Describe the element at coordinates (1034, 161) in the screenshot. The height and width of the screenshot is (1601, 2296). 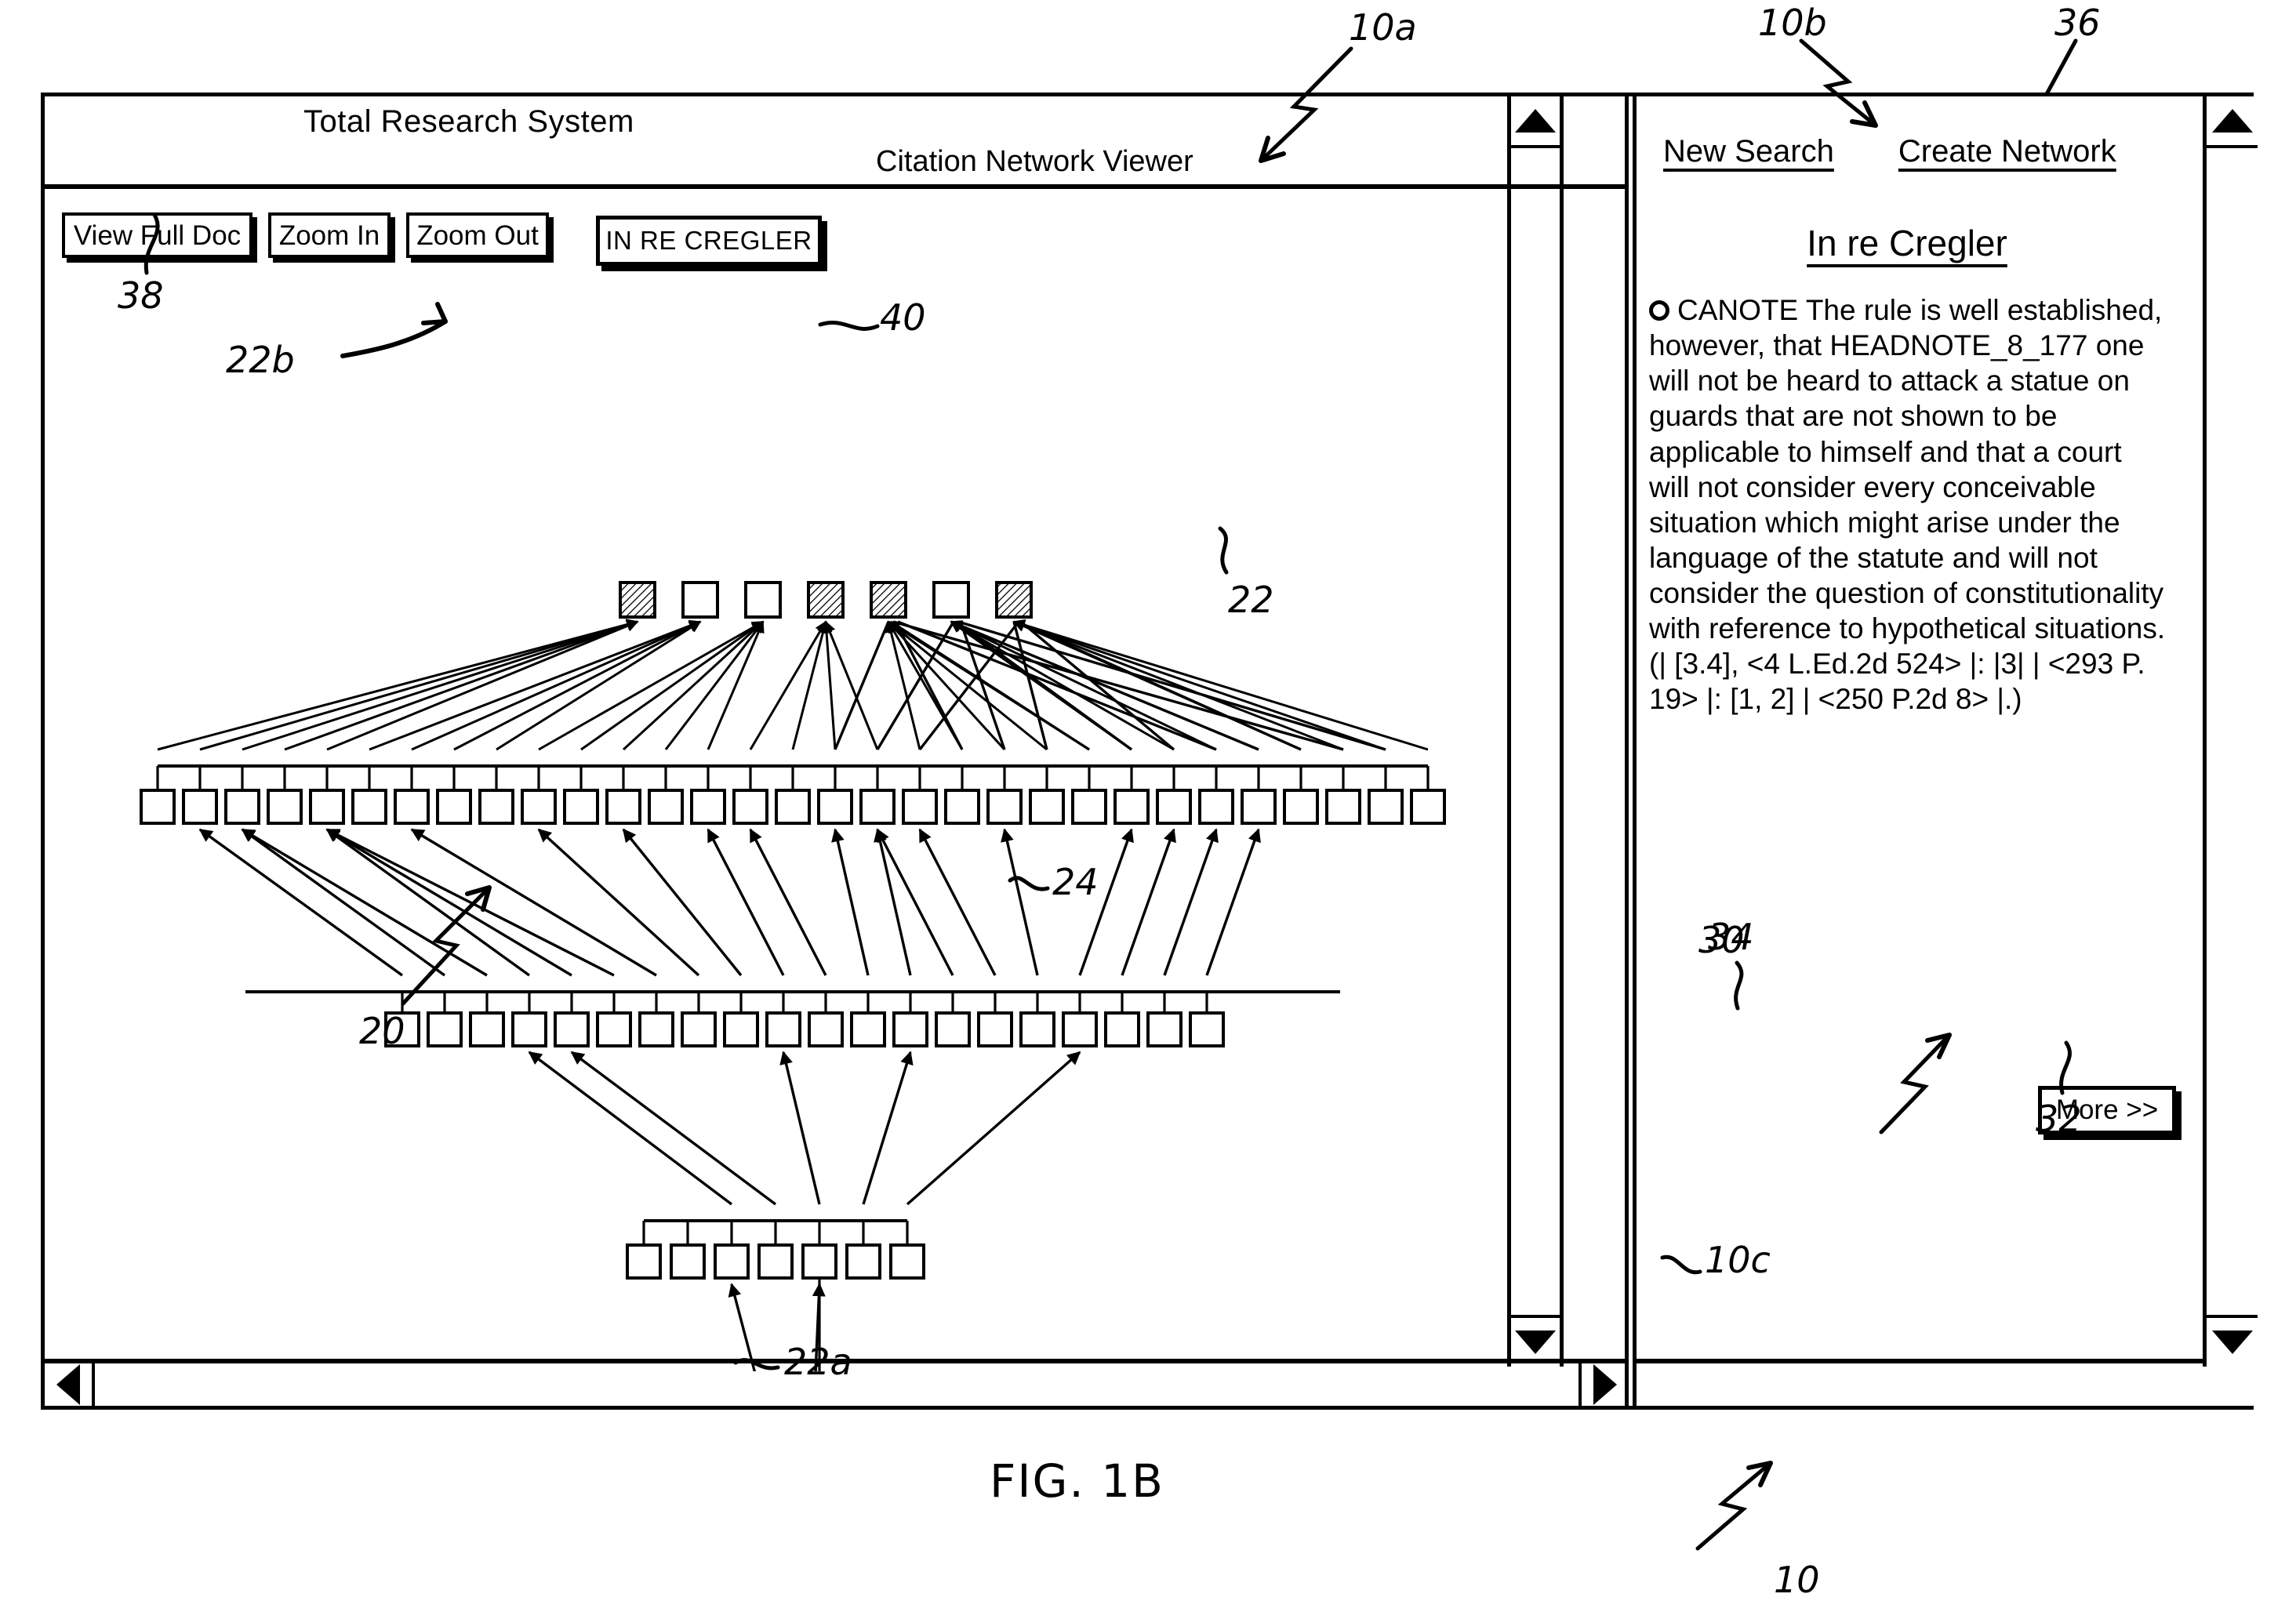
I see `viewer-title: Citation Network Viewer` at that location.